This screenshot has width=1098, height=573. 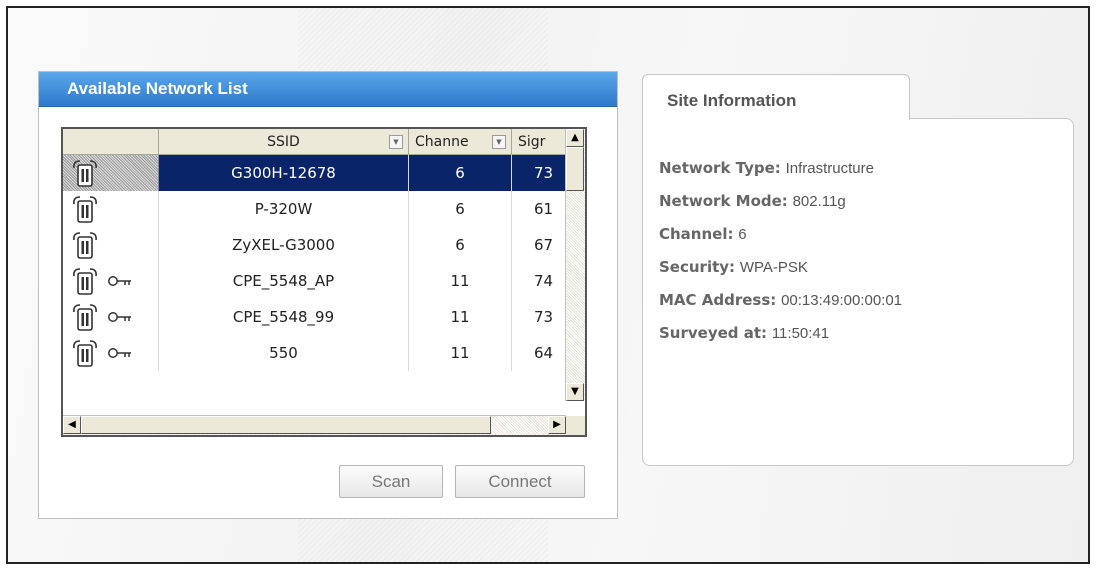 I want to click on surveyed-at-value: 11:50:41, so click(x=800, y=333).